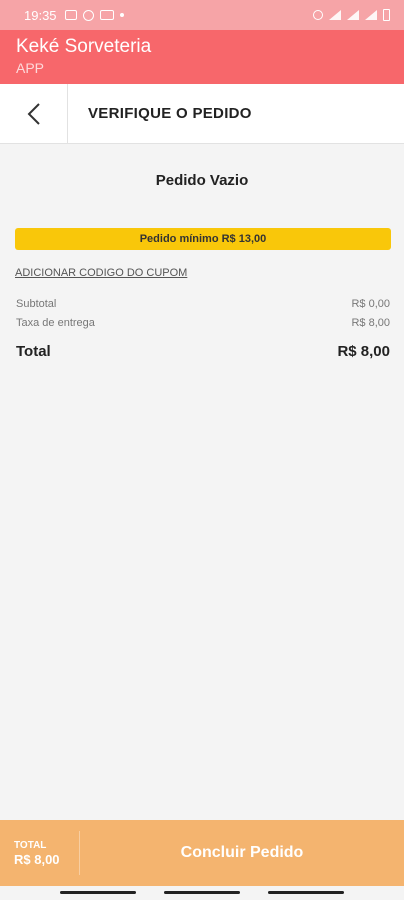 This screenshot has height=900, width=404. What do you see at coordinates (202, 180) in the screenshot?
I see `empty-order-title: Pedido Vazio` at bounding box center [202, 180].